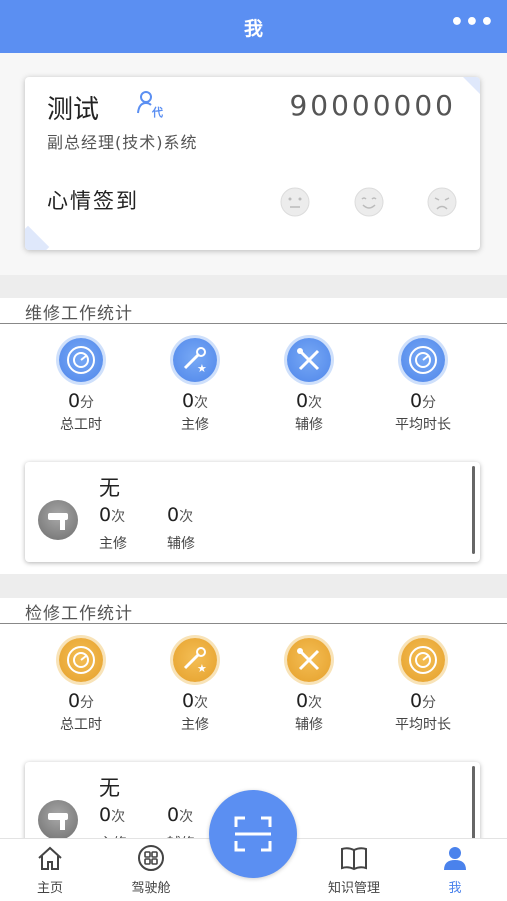 The width and height of the screenshot is (507, 901). What do you see at coordinates (122, 142) in the screenshot?
I see `user-role: 副总经理(技术)系统` at bounding box center [122, 142].